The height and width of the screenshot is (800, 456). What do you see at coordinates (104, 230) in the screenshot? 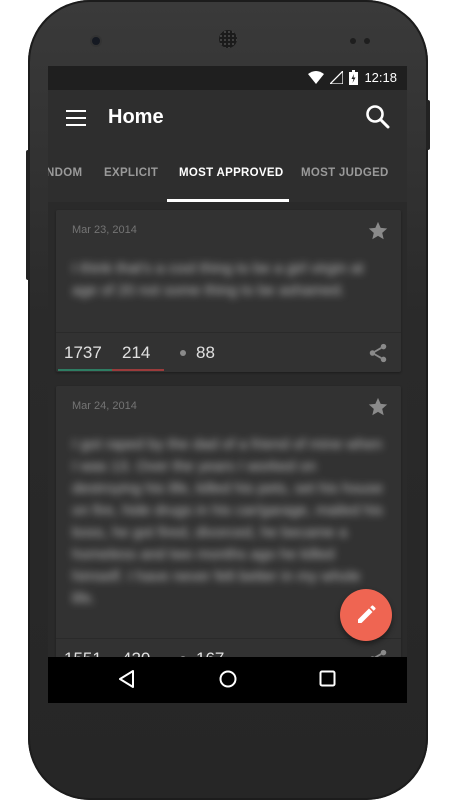
I see `post-date: Mar 23, 2014` at bounding box center [104, 230].